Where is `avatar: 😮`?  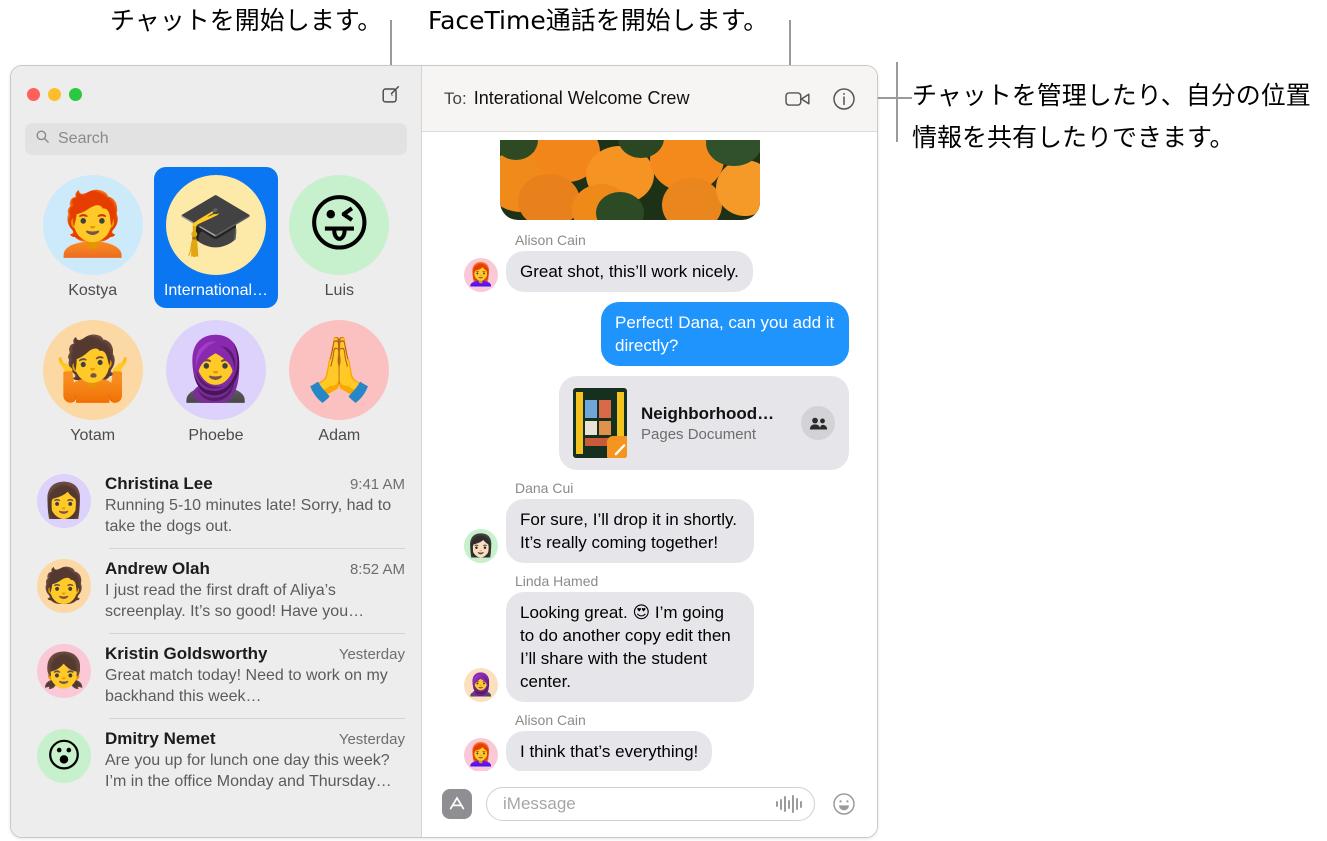
avatar: 😮 is located at coordinates (64, 756).